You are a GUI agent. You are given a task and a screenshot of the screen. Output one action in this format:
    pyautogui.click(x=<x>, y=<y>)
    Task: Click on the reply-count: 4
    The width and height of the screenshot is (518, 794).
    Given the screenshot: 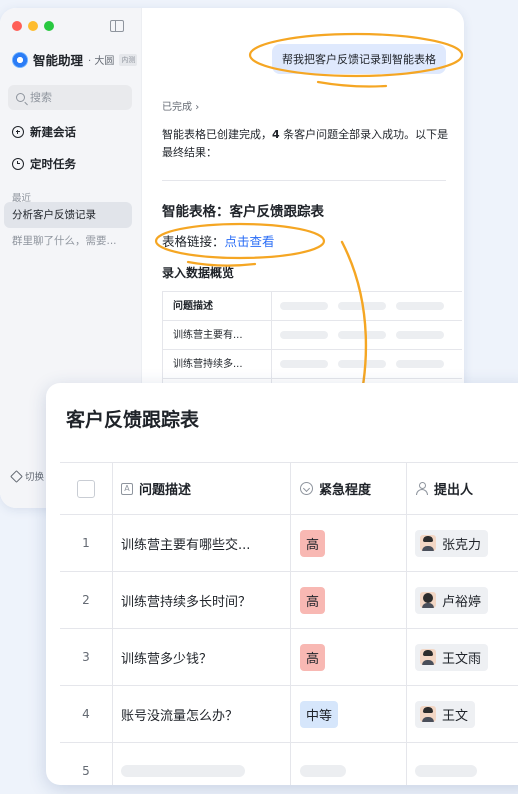 What is the action you would take?
    pyautogui.click(x=276, y=134)
    